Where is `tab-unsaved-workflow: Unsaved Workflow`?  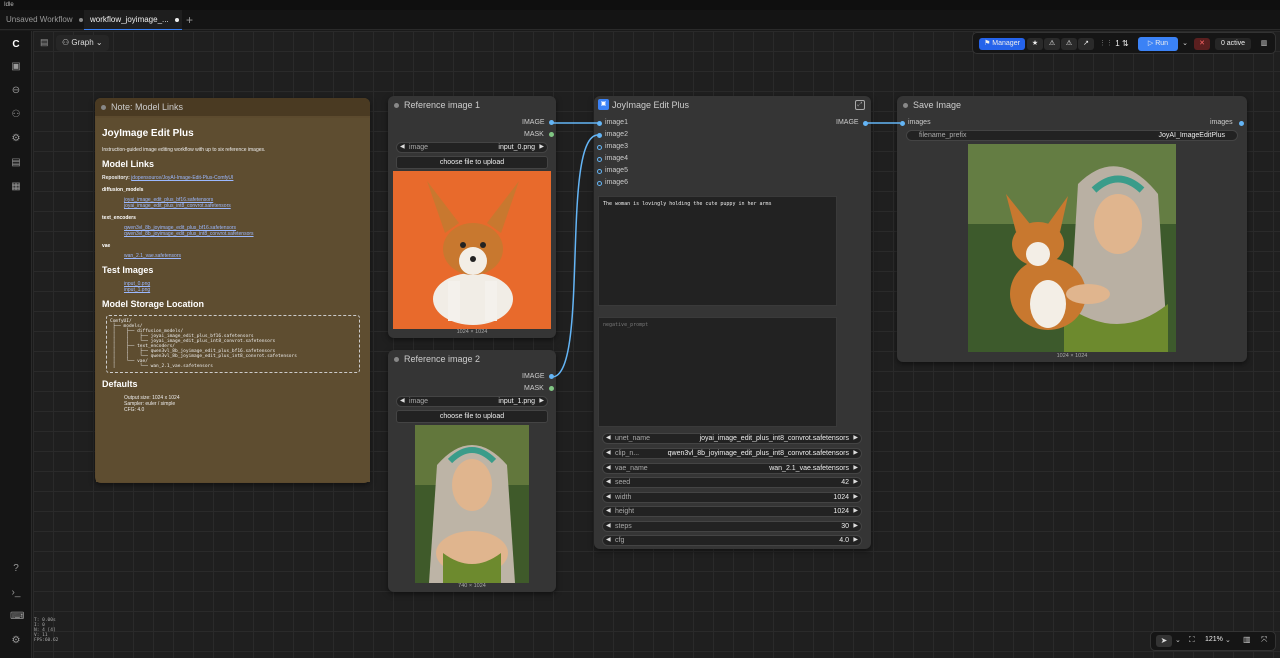
tab-unsaved-workflow: Unsaved Workflow is located at coordinates (42, 20).